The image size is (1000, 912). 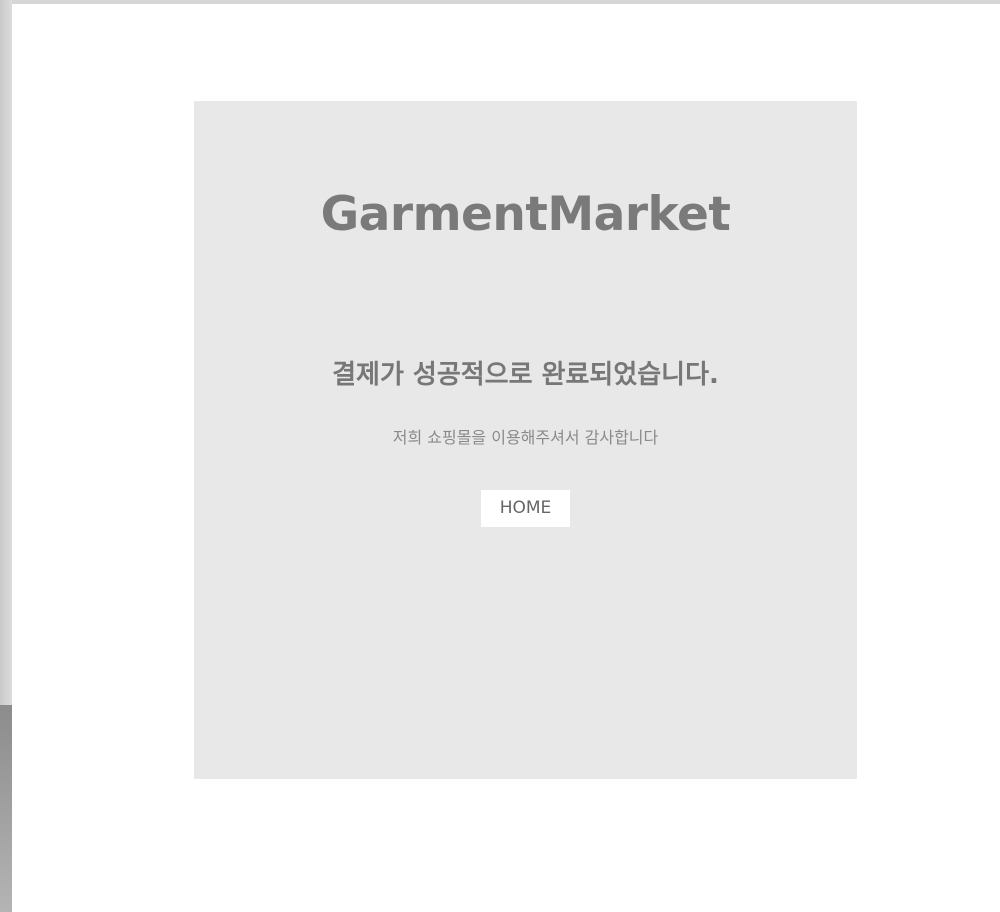 What do you see at coordinates (525, 508) in the screenshot?
I see `home-button: HOME` at bounding box center [525, 508].